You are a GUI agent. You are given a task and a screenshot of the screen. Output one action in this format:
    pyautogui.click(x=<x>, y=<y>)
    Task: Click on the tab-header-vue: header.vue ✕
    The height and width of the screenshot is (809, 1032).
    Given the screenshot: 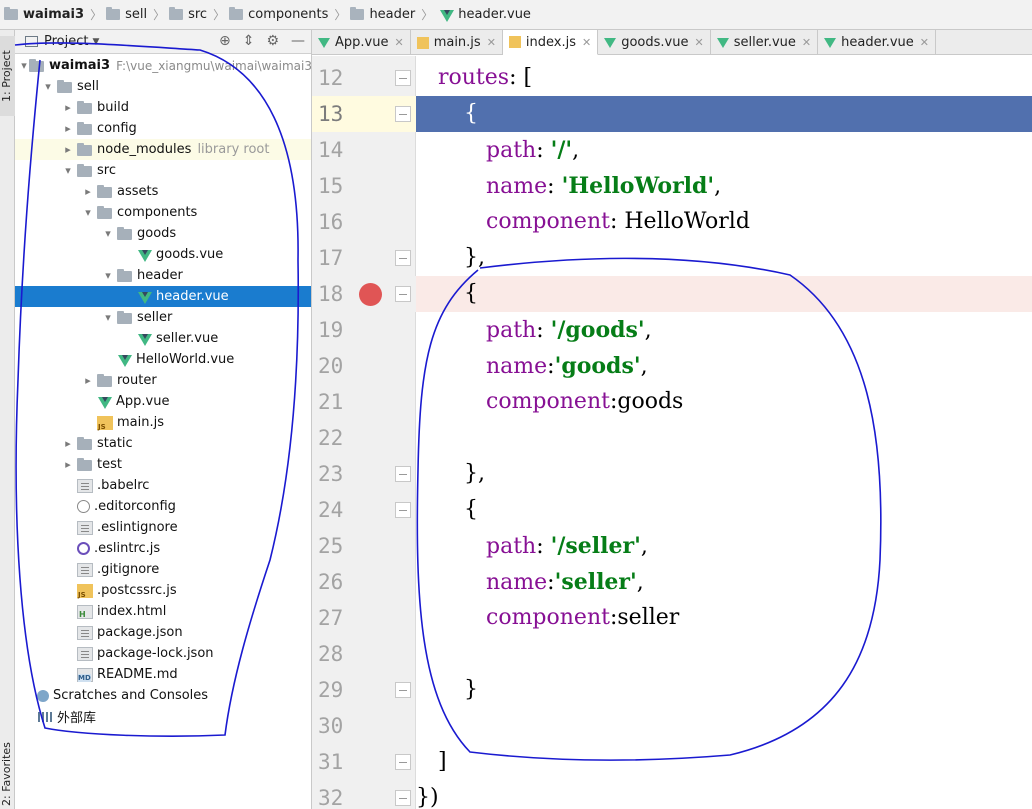 What is the action you would take?
    pyautogui.click(x=877, y=42)
    